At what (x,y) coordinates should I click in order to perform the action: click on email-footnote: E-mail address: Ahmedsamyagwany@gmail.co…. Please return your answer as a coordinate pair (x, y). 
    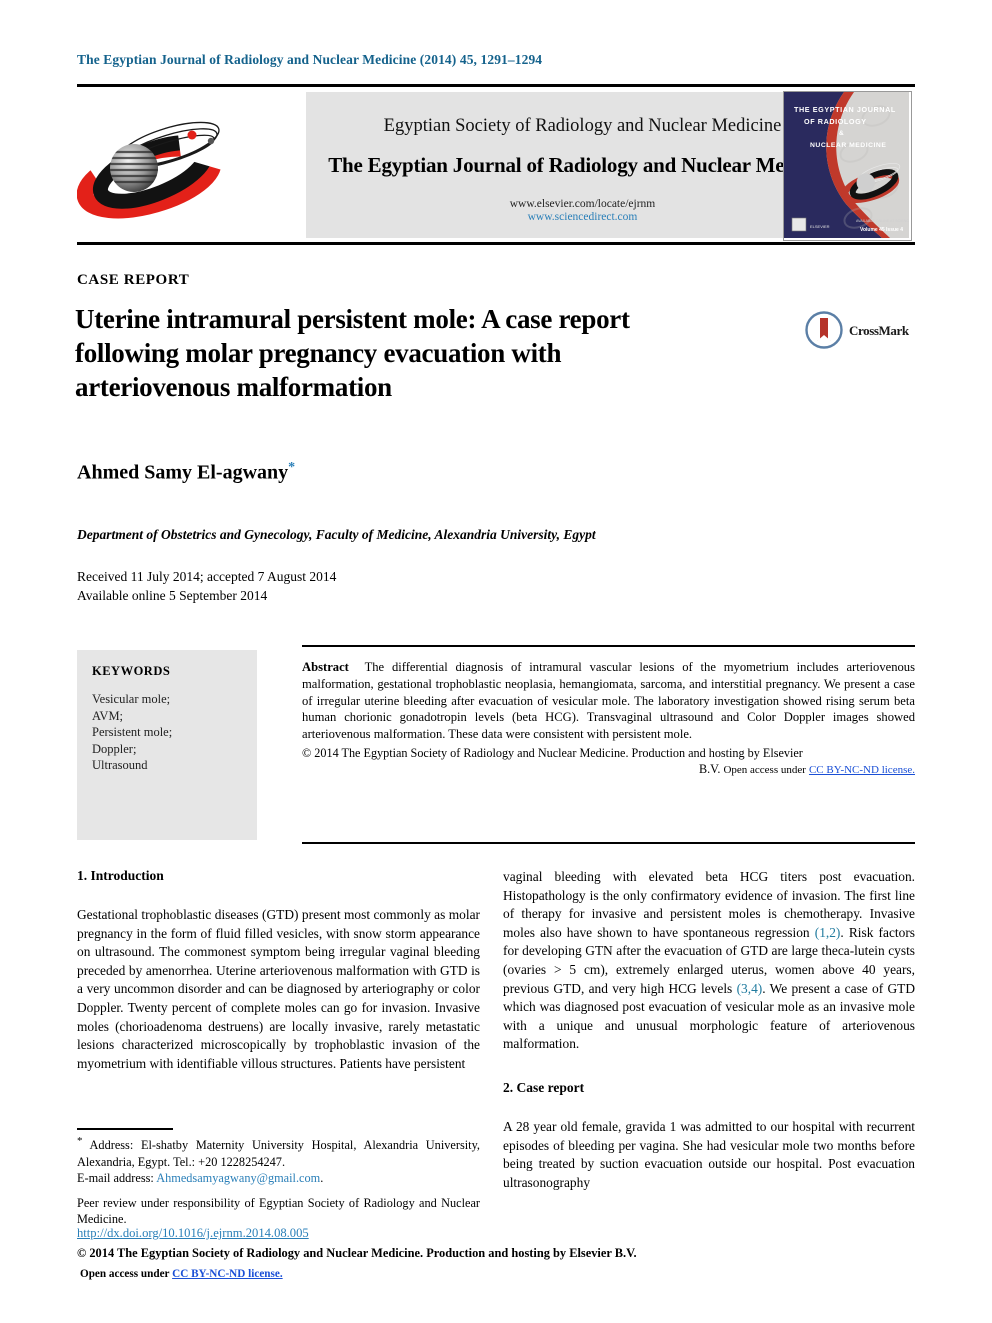
    Looking at the image, I should click on (278, 1178).